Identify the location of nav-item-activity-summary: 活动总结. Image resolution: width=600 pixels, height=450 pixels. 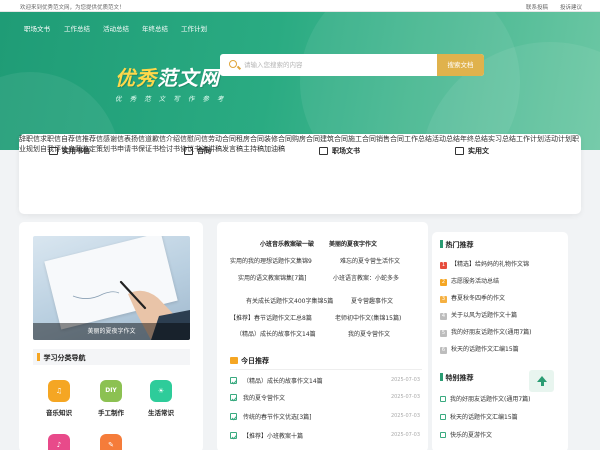
(116, 28).